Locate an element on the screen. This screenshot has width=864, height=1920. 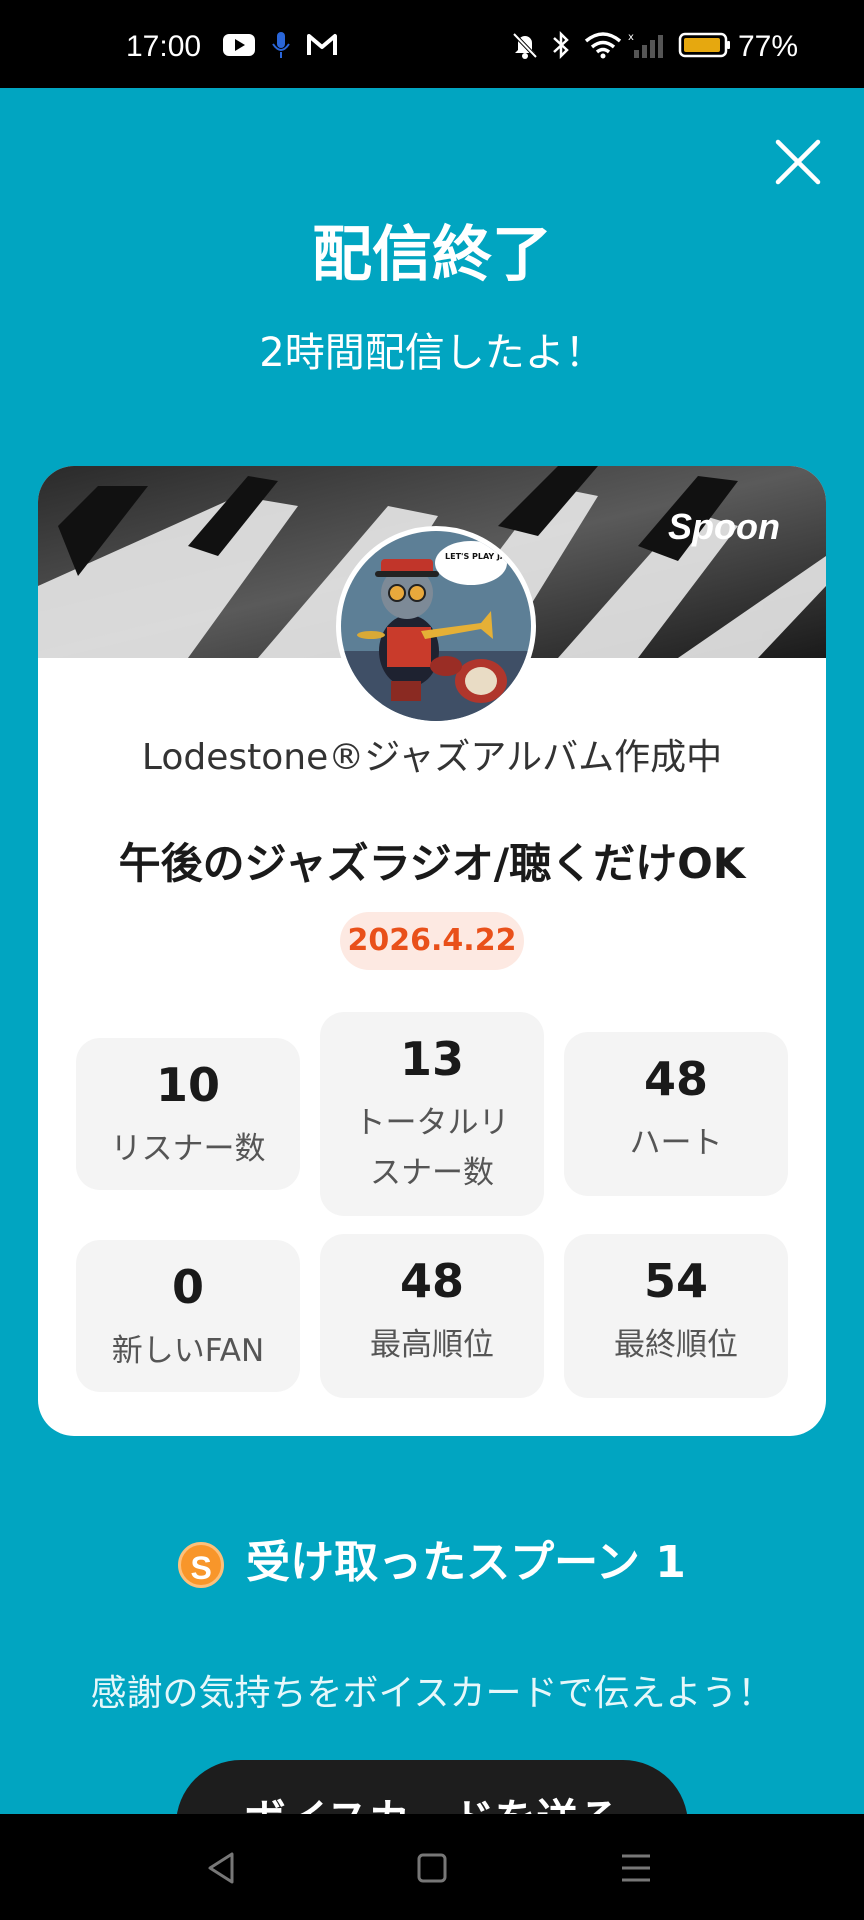
thanks-message: 感謝の気持ちをボイスカードで伝えよう！ is located at coordinates (432, 1693).